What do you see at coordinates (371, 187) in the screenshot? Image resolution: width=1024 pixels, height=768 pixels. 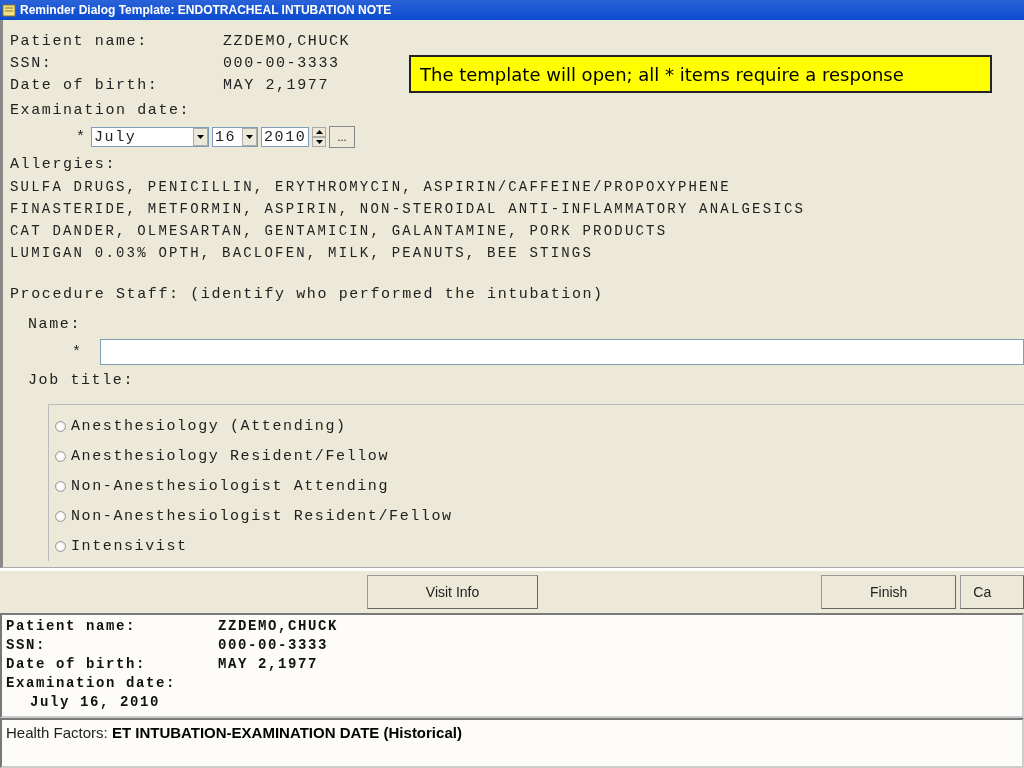 I see `allergy-line: SULFA DRUGS, PENICILLIN, ERYTHROMYCIN, ASPIRIN/CAFFEINE/PROPOXYPHENE` at bounding box center [371, 187].